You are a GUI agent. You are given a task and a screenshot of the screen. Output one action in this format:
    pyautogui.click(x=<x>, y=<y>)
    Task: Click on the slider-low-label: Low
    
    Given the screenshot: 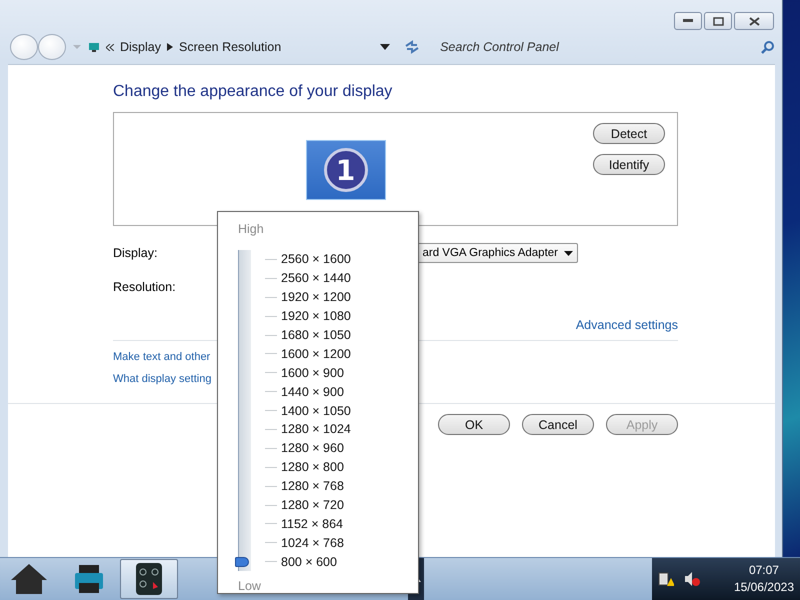 What is the action you would take?
    pyautogui.click(x=250, y=586)
    